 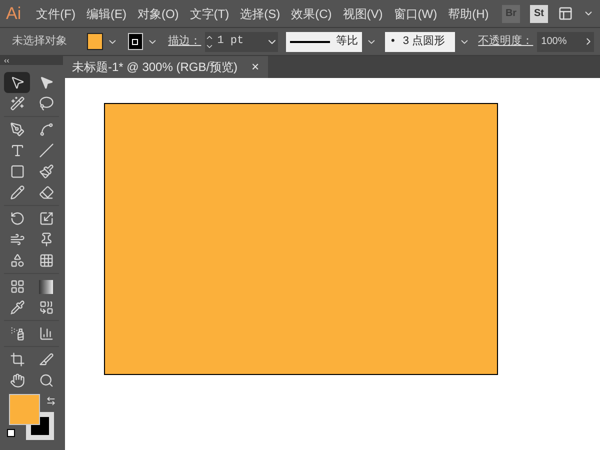 What do you see at coordinates (46, 333) in the screenshot?
I see `bar-chart-icon` at bounding box center [46, 333].